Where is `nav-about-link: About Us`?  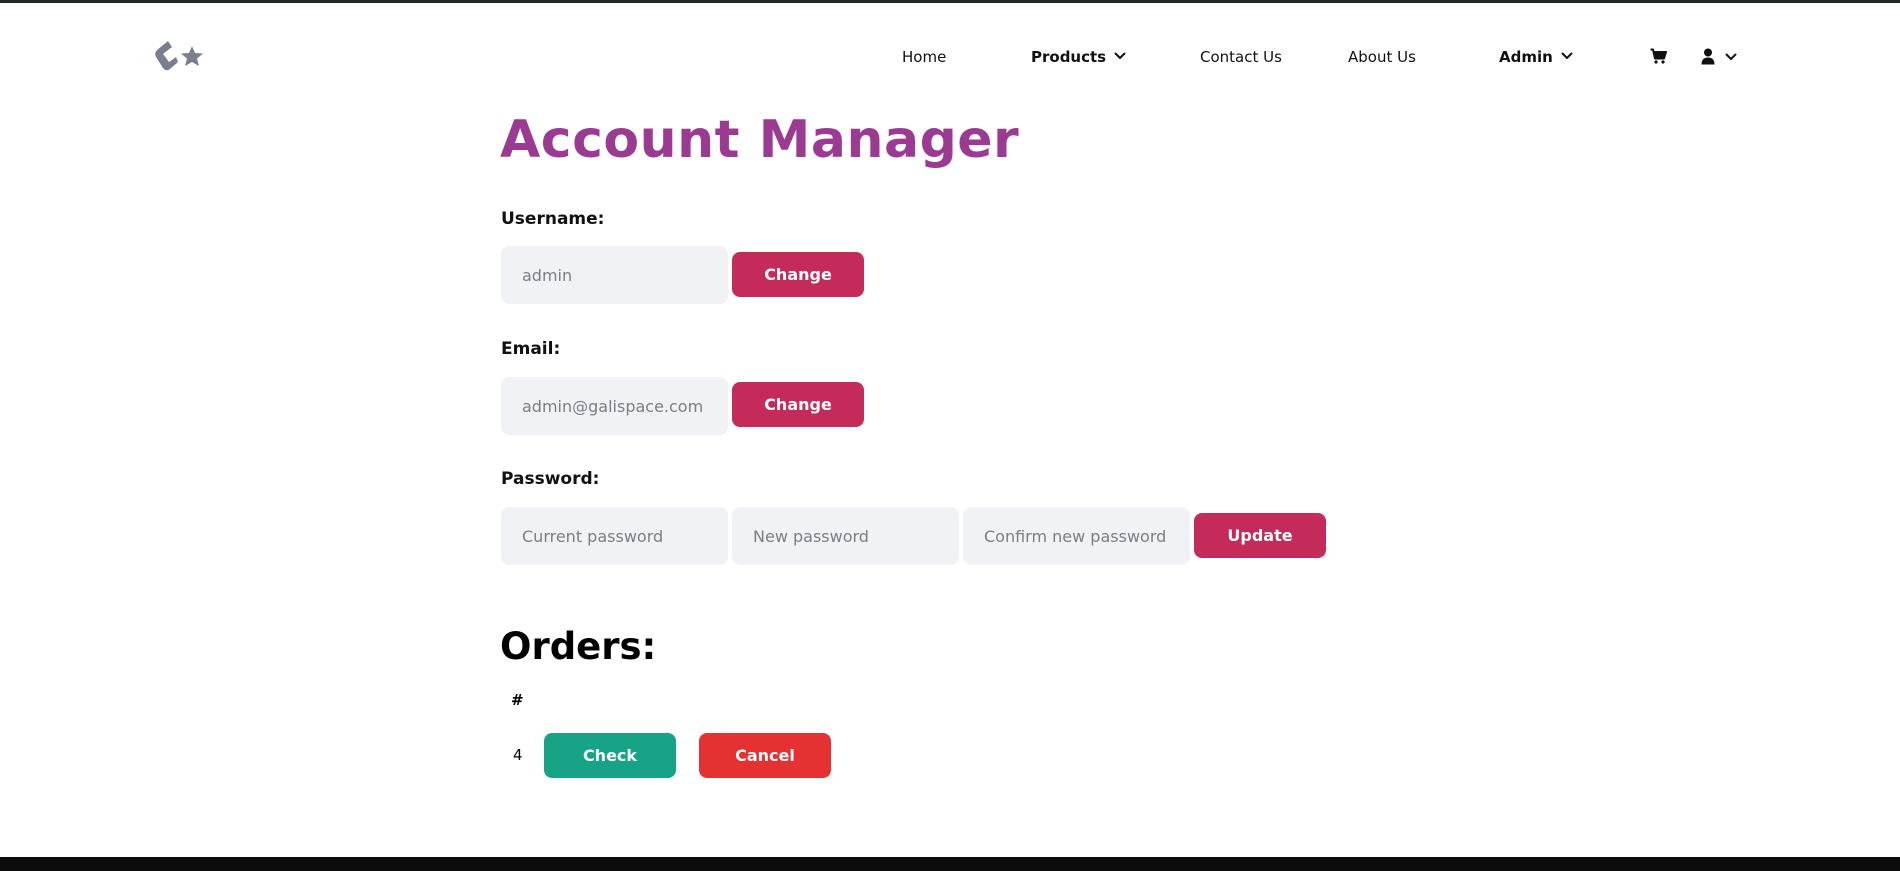
nav-about-link: About Us is located at coordinates (1382, 57).